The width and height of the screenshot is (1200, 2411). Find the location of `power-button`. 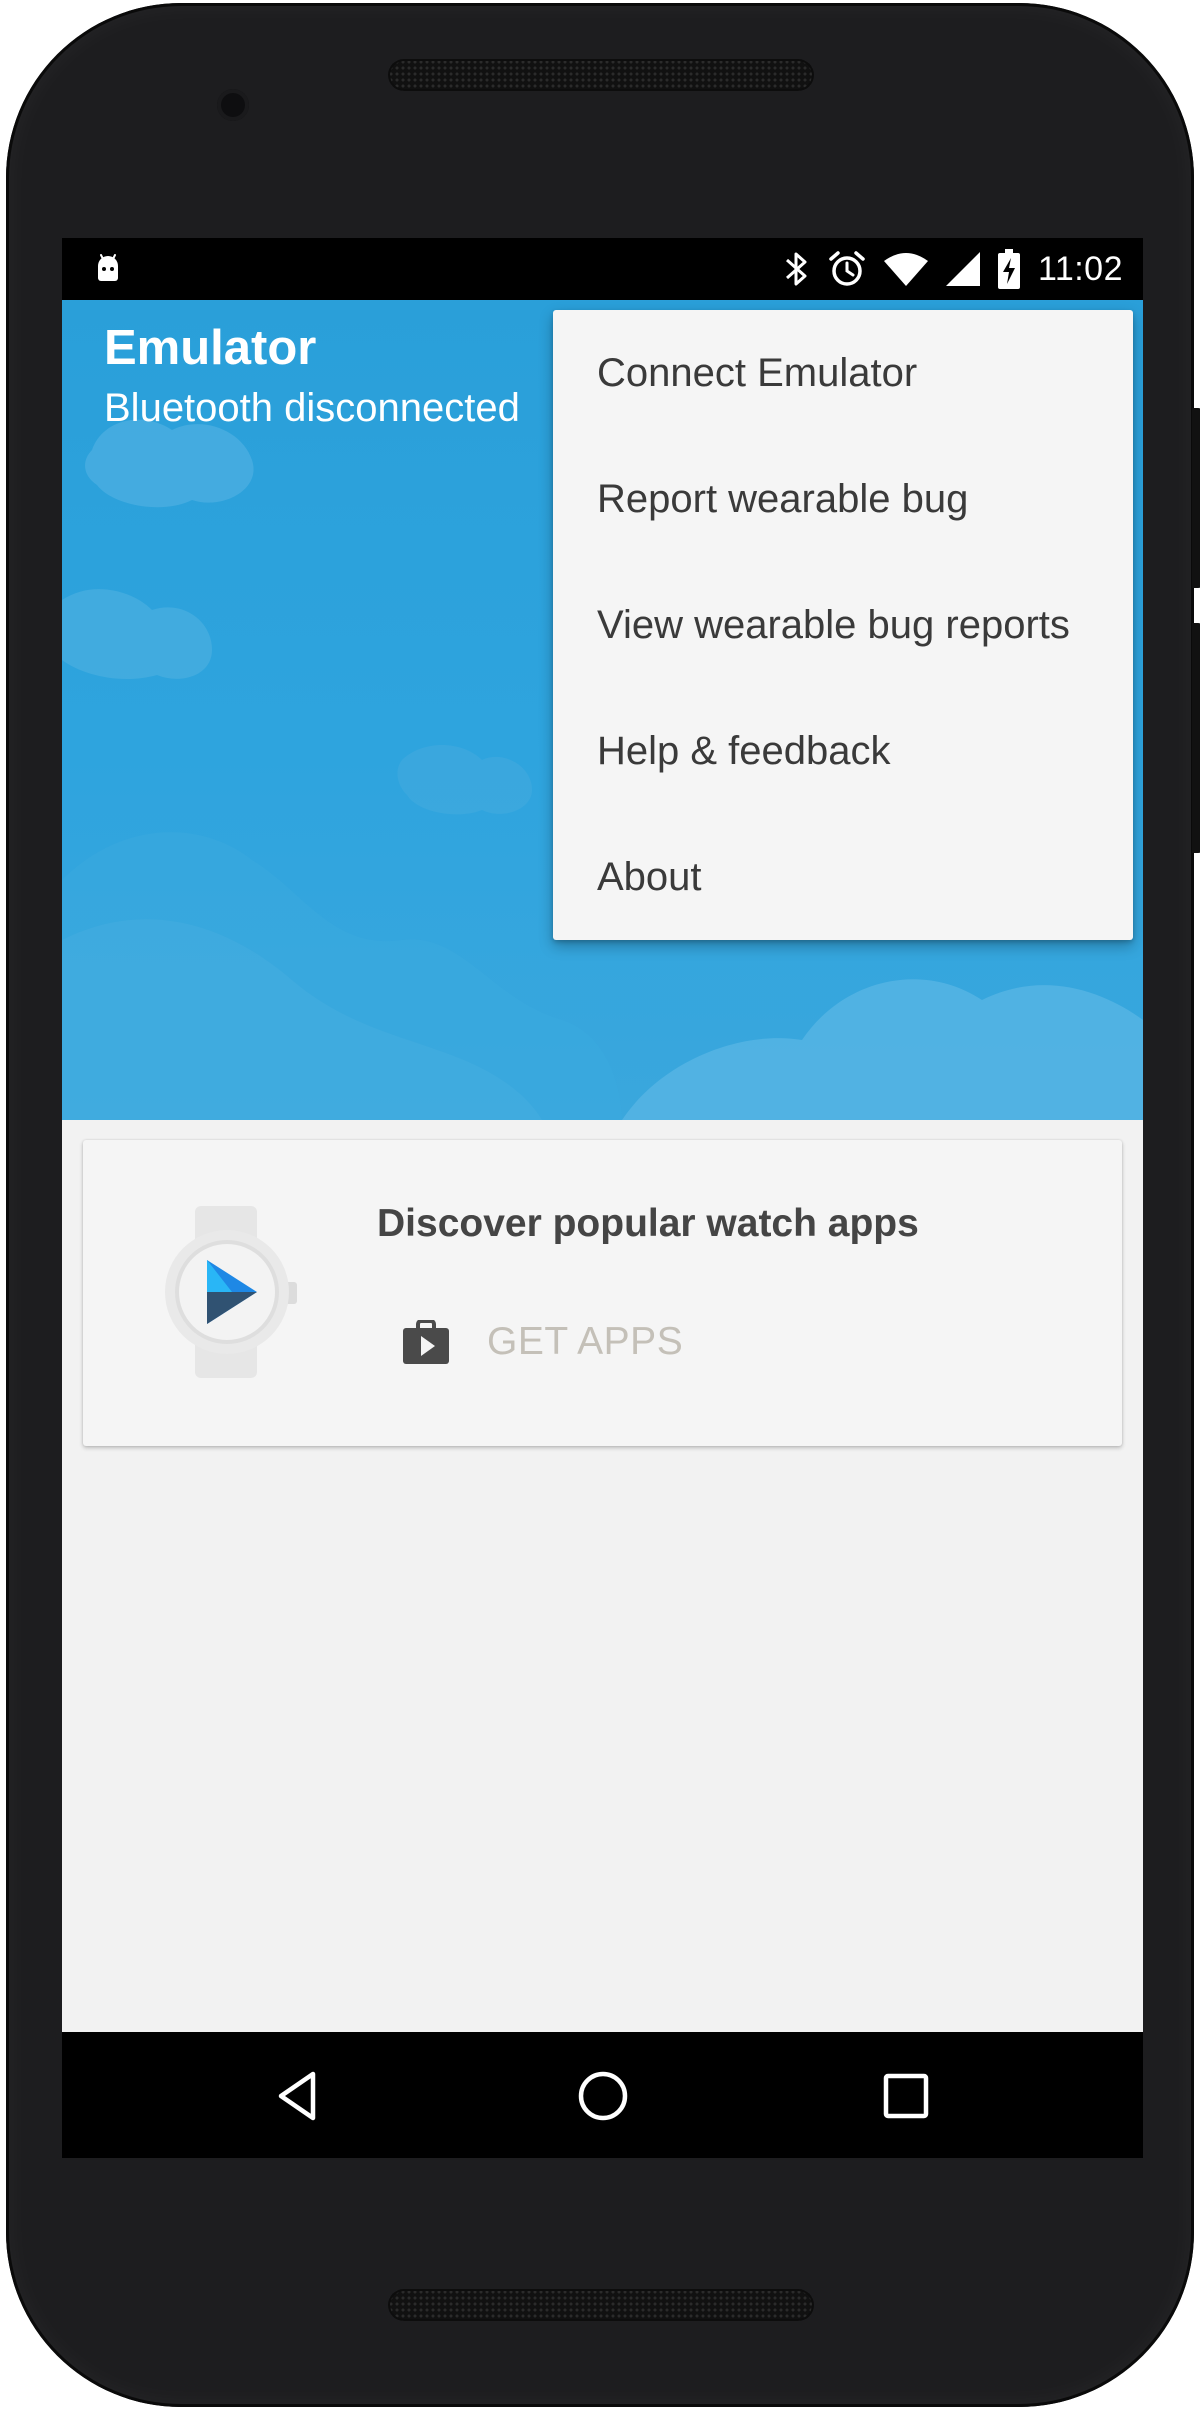

power-button is located at coordinates (1196, 738).